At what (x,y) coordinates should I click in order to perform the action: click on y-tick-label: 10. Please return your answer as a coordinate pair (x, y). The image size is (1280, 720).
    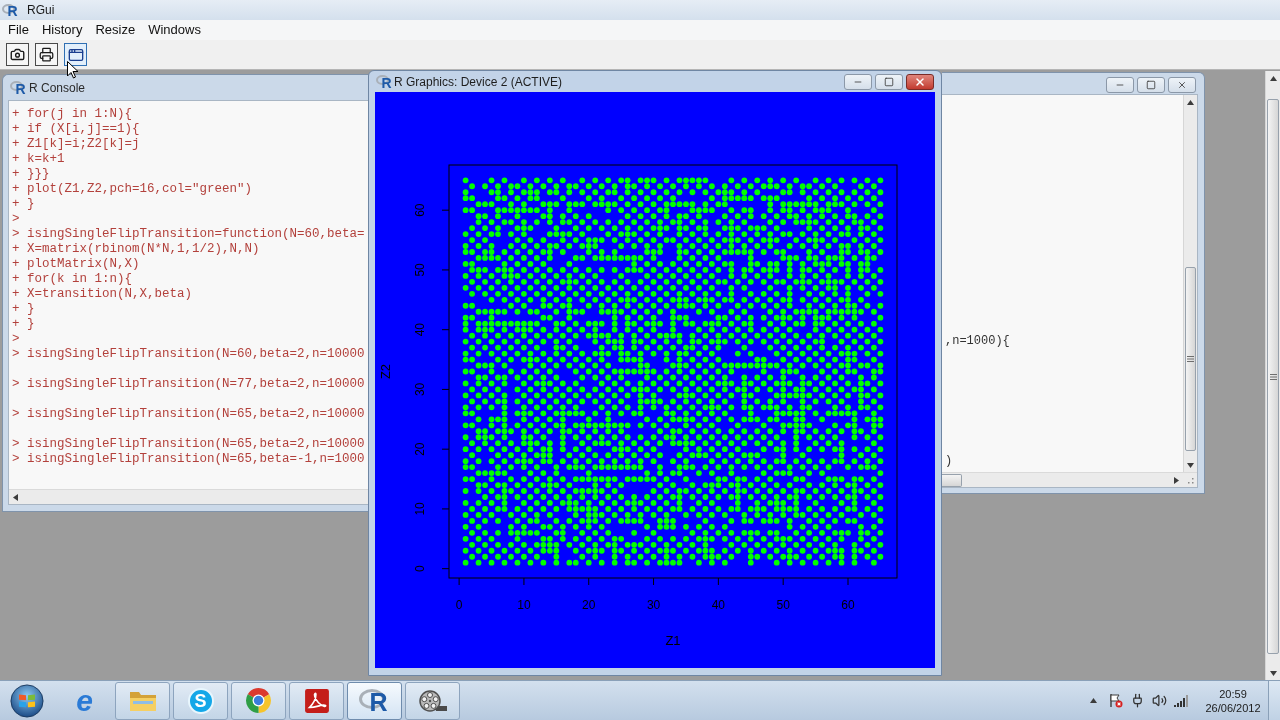
    Looking at the image, I should click on (420, 509).